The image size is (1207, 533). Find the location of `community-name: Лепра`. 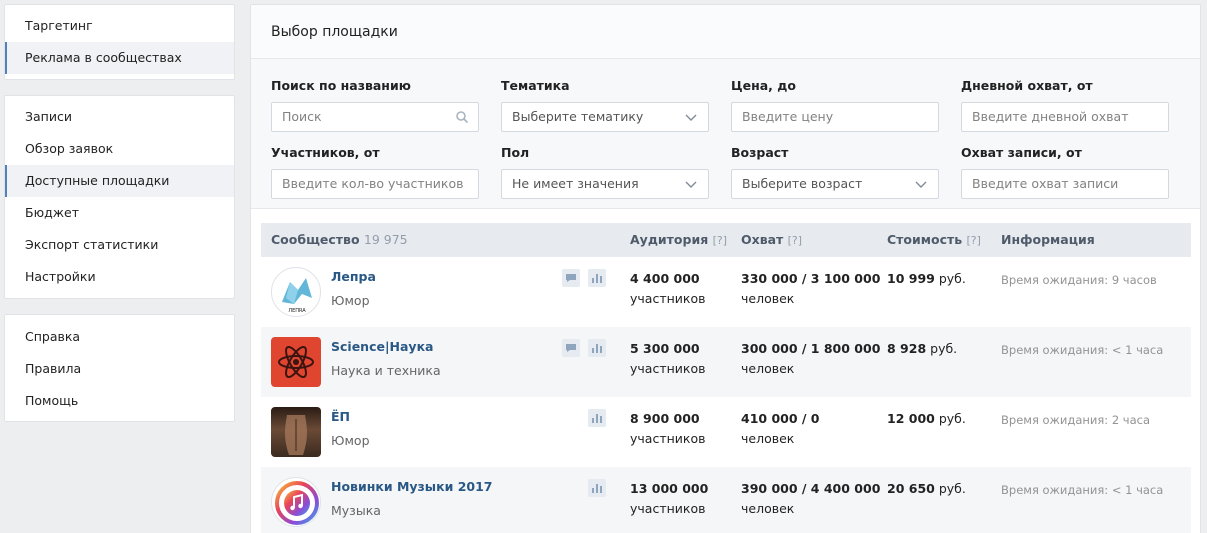

community-name: Лепра is located at coordinates (353, 276).